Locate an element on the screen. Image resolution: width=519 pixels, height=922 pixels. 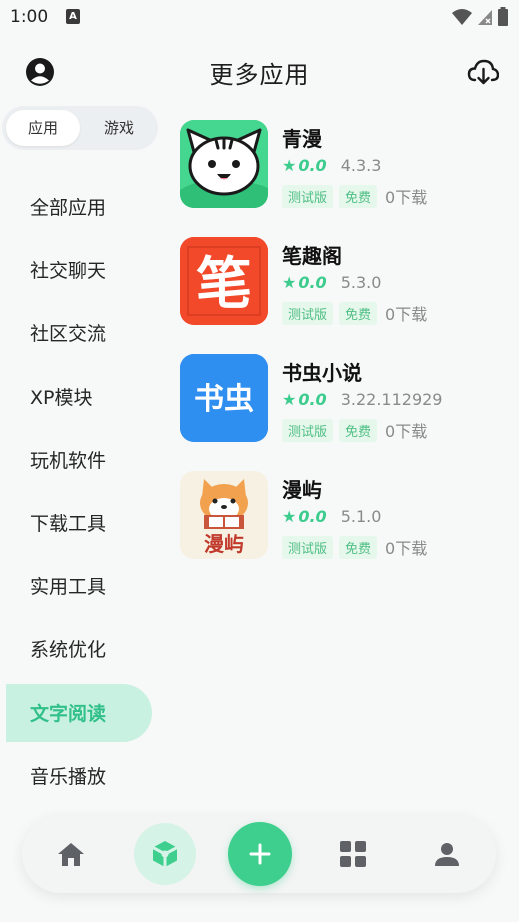
app-version: 5.3.0 is located at coordinates (361, 282).